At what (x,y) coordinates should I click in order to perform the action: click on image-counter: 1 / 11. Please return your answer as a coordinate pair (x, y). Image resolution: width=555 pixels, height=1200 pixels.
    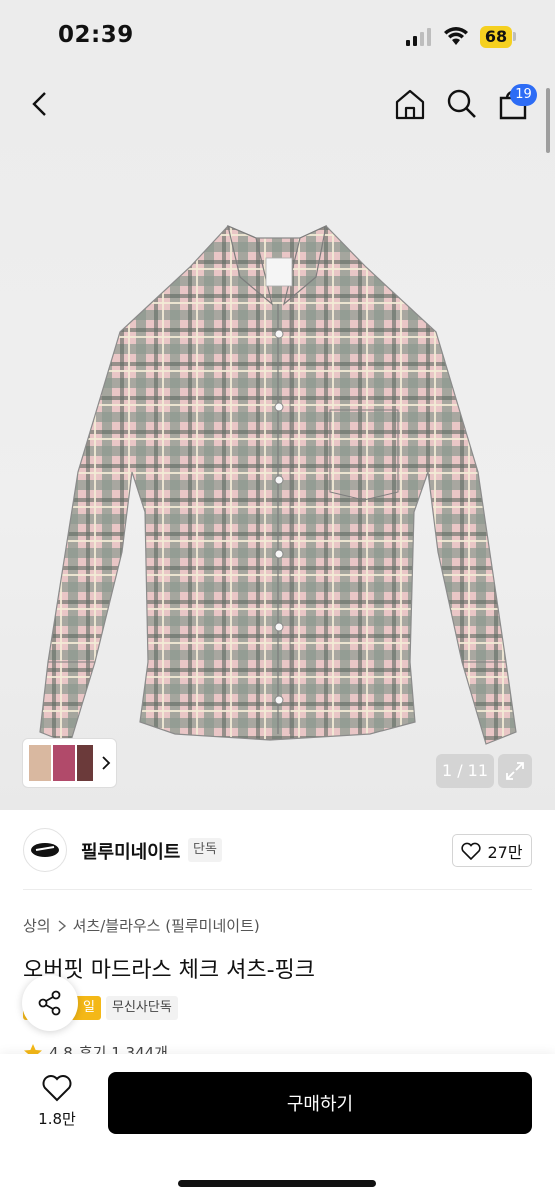
    Looking at the image, I should click on (465, 771).